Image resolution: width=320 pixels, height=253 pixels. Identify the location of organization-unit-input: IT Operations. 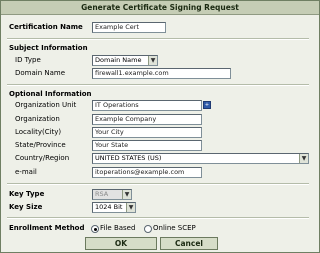
(147, 105).